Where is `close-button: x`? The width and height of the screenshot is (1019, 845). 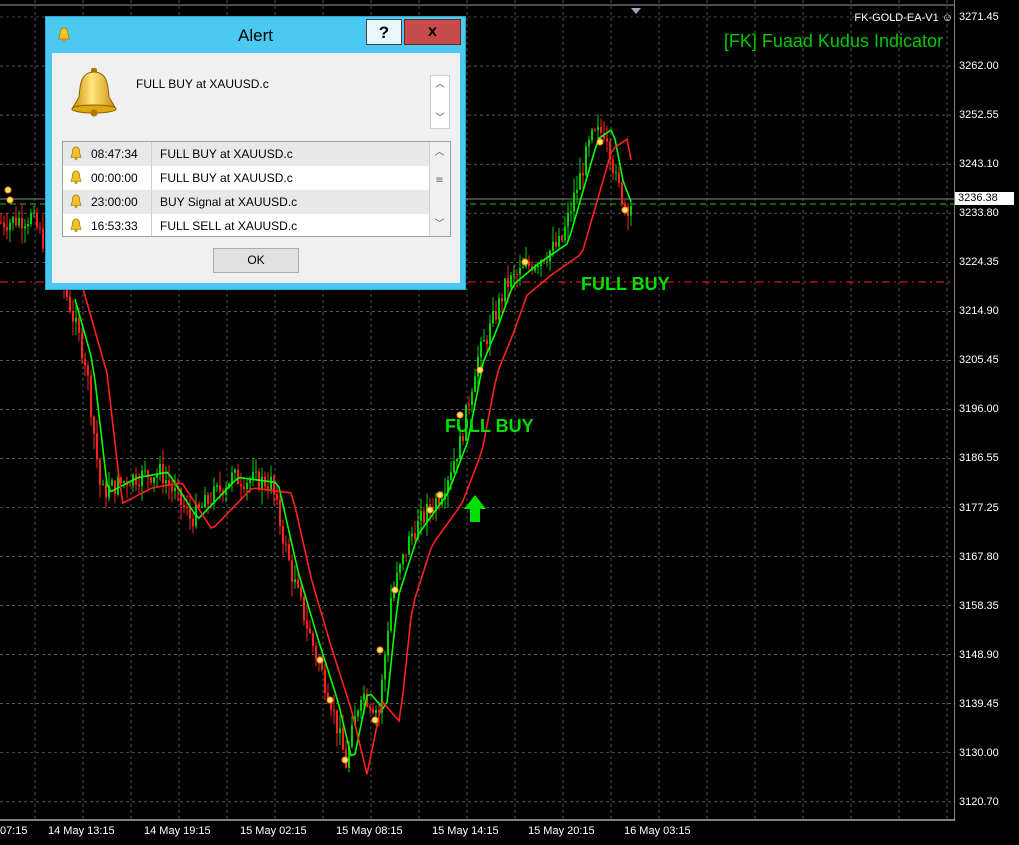
close-button: x is located at coordinates (432, 32).